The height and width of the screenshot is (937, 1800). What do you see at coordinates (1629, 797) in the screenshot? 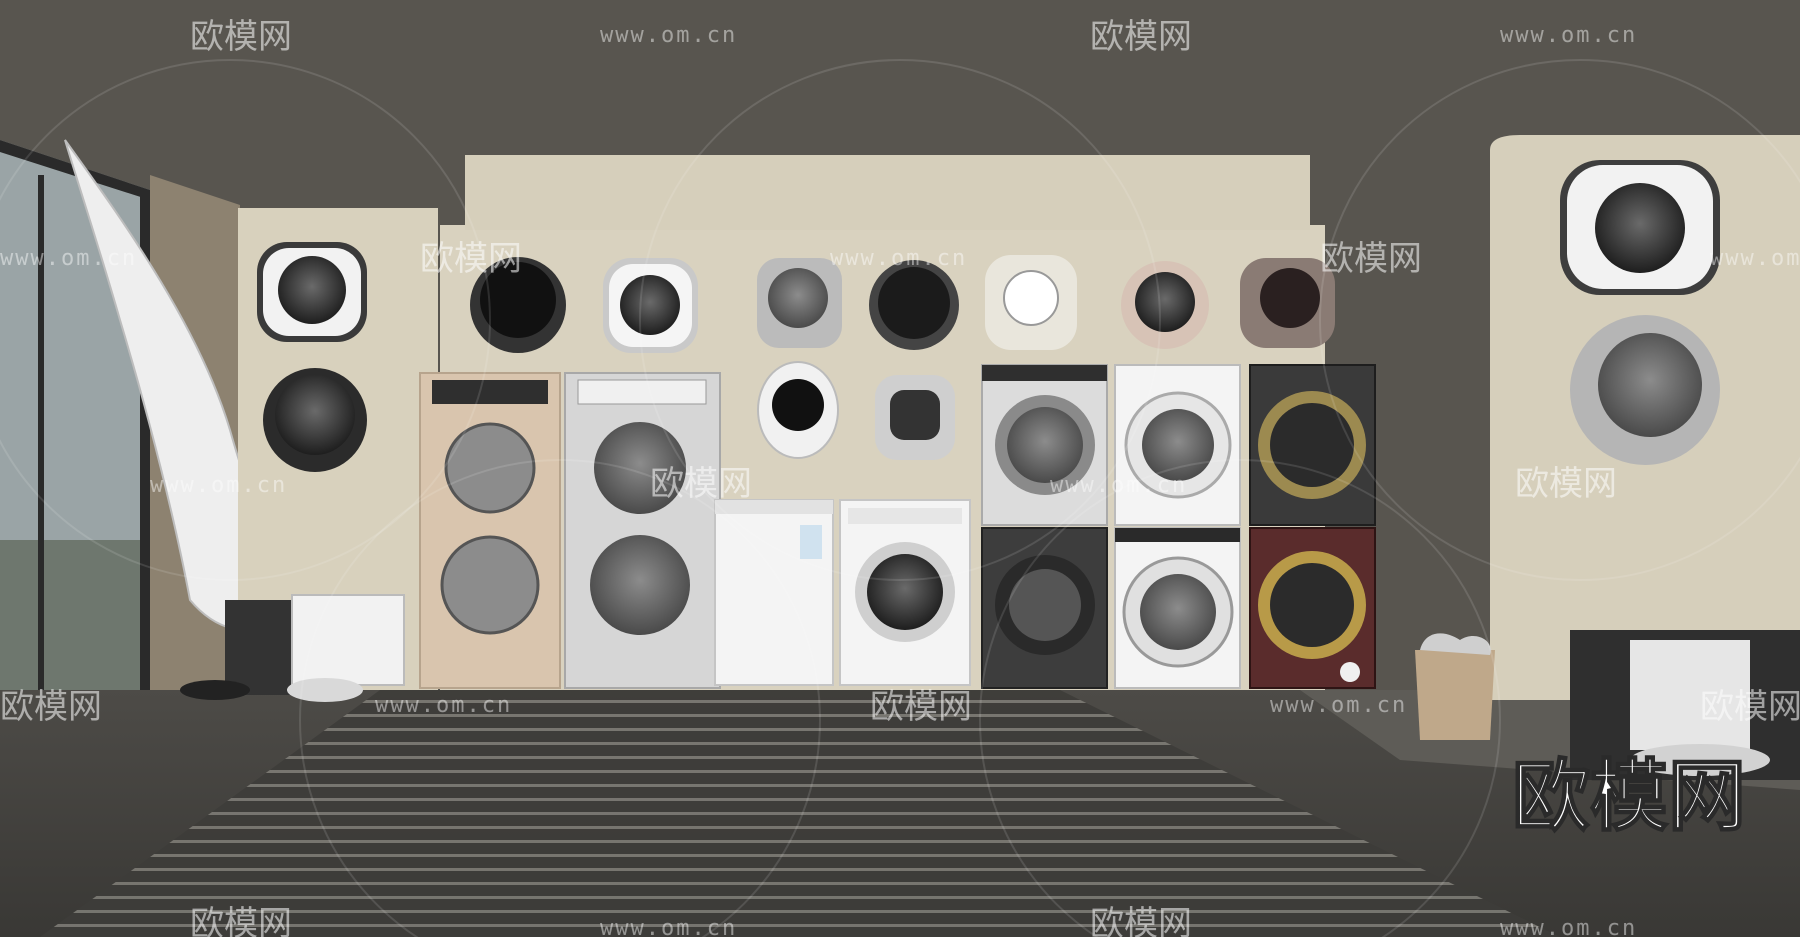
I see `corner-logo: 欧模网` at bounding box center [1629, 797].